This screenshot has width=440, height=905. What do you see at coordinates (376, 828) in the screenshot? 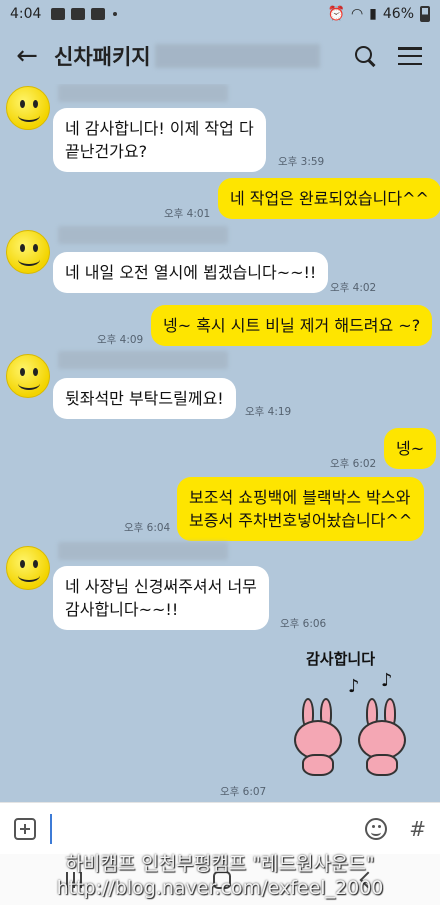
I see `emoji-icon` at bounding box center [376, 828].